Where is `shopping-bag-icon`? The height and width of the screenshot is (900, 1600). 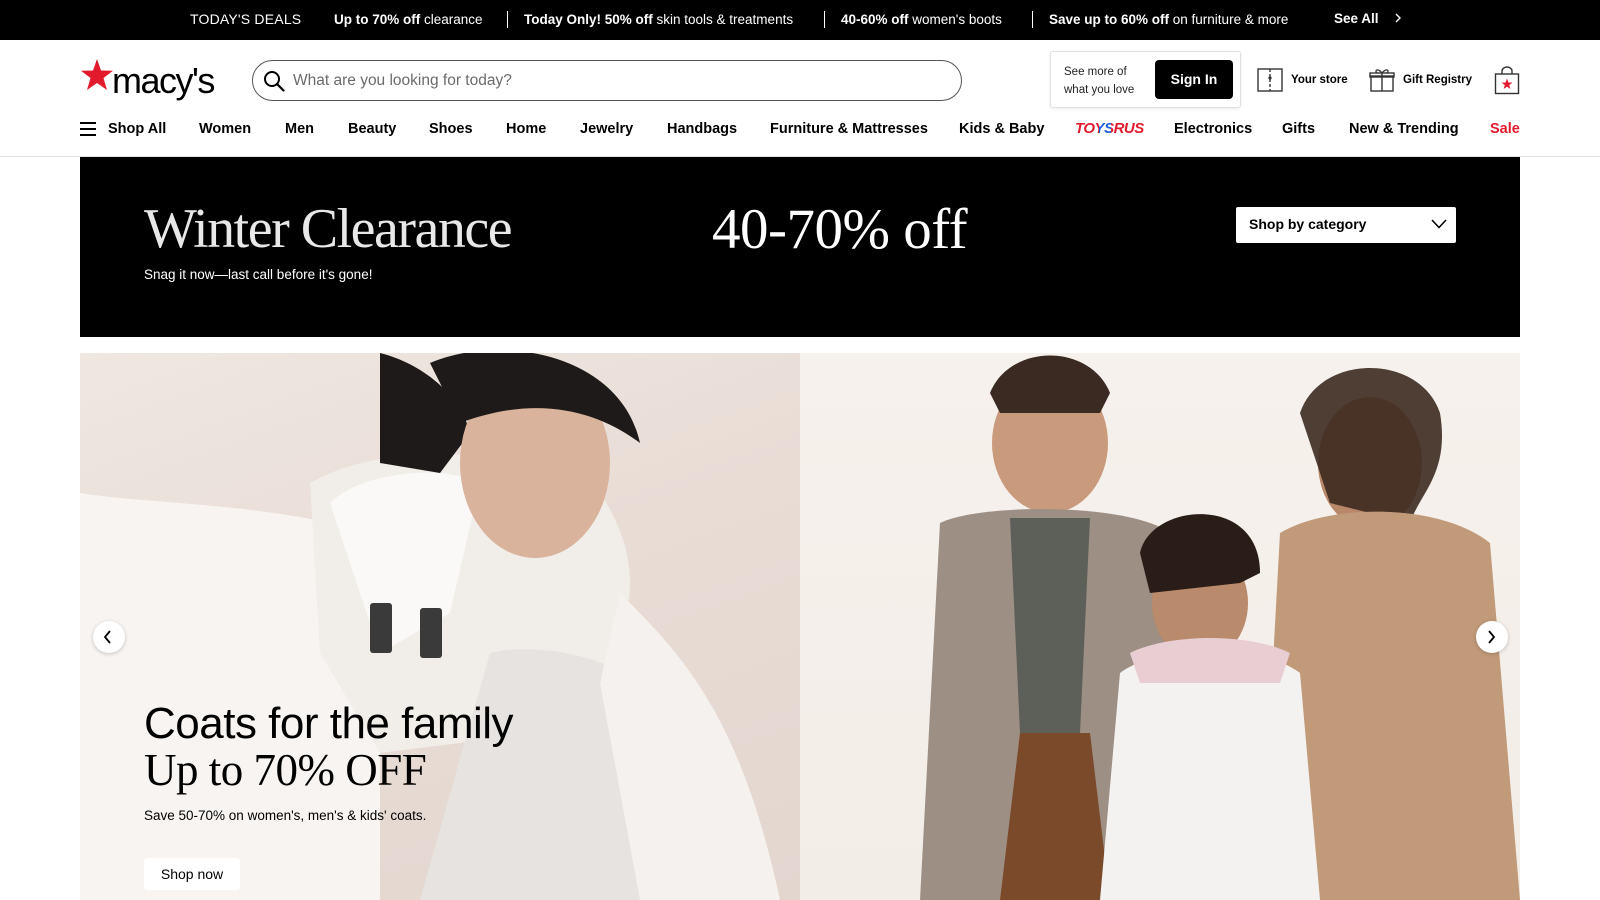 shopping-bag-icon is located at coordinates (1507, 80).